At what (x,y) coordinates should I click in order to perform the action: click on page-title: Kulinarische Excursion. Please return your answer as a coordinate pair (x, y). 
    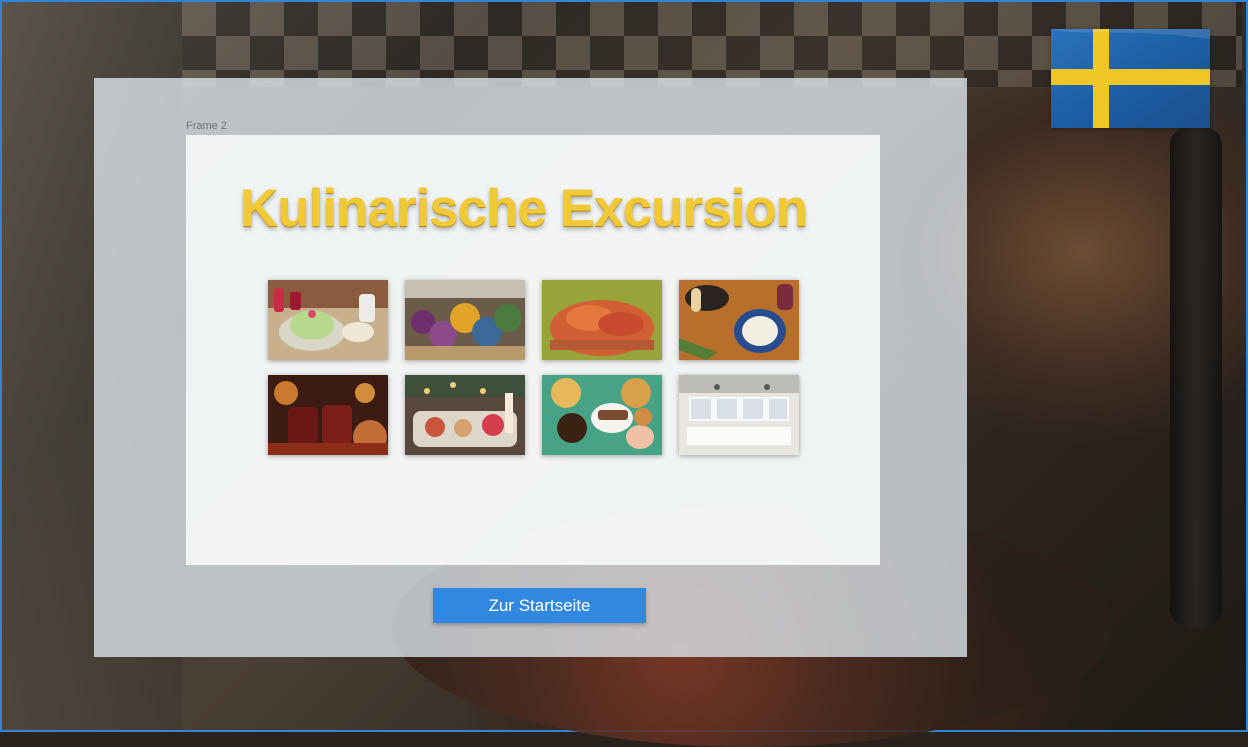
    Looking at the image, I should click on (524, 208).